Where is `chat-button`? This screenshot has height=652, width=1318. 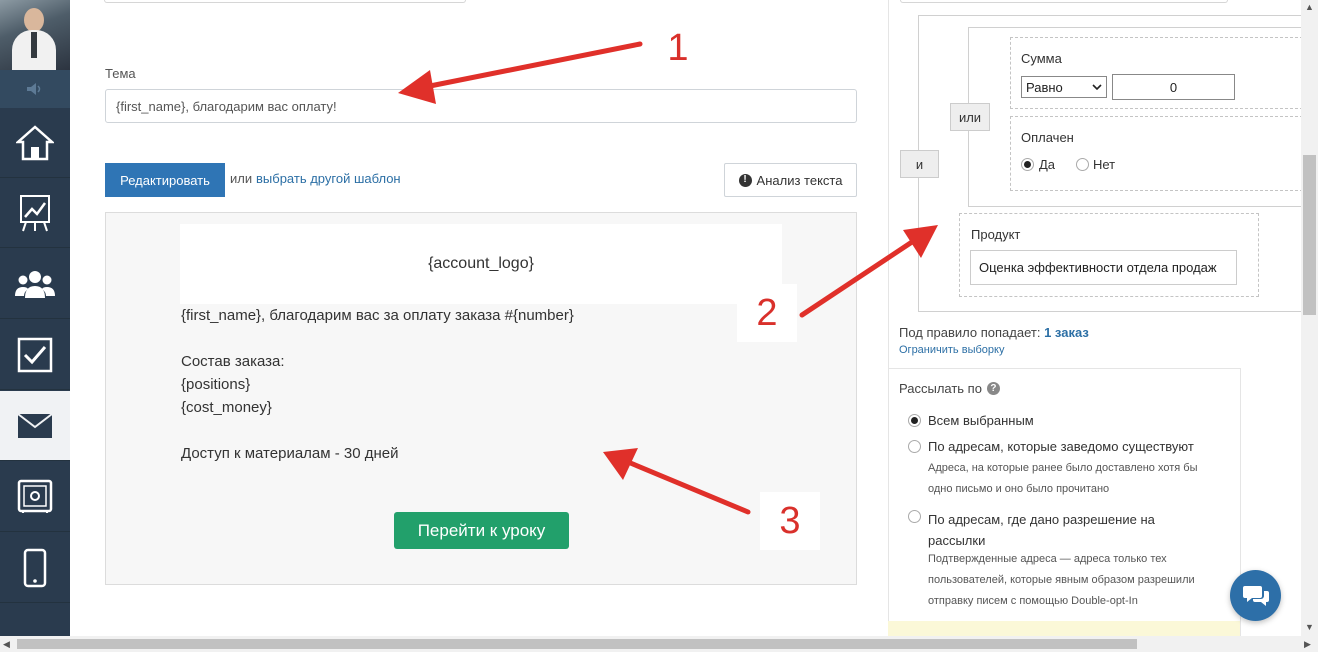
chat-button is located at coordinates (1255, 595).